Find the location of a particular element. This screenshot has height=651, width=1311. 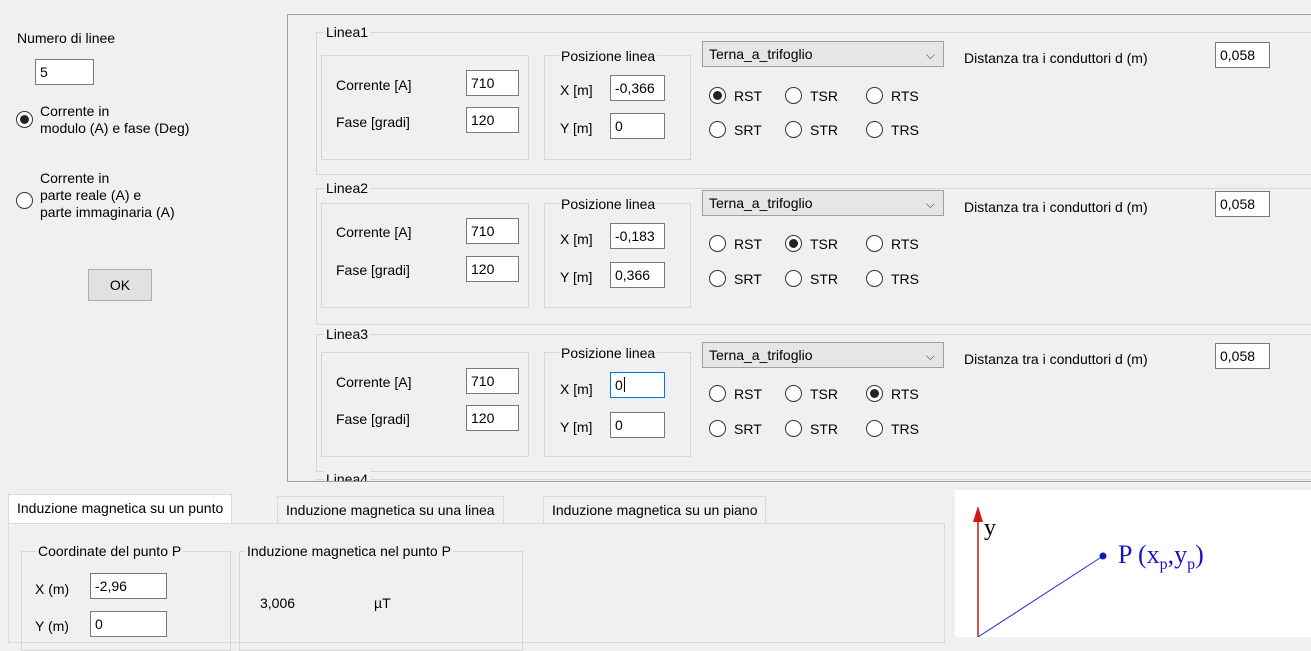

p-sub-y: p is located at coordinates (1191, 565).